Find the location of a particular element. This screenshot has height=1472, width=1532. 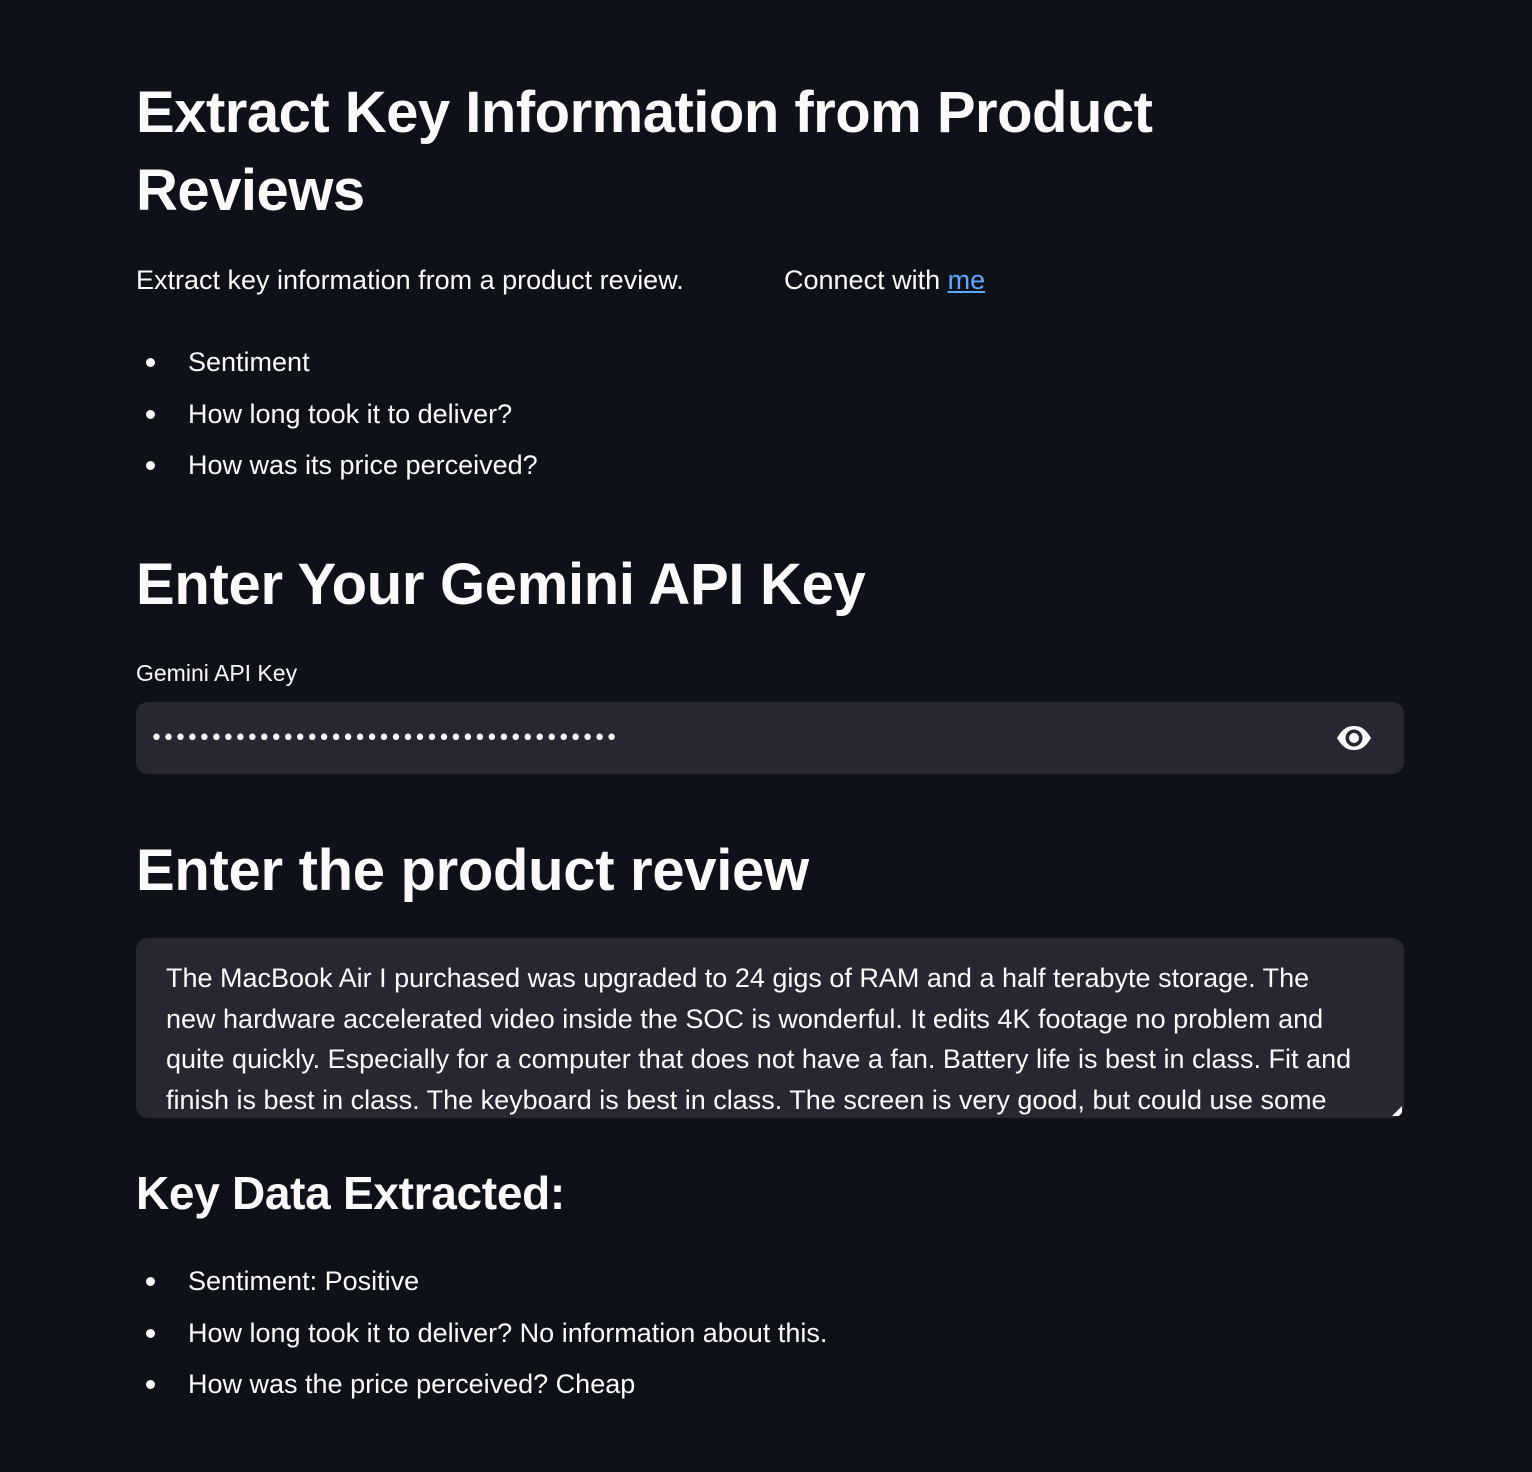

api-key-input is located at coordinates (725, 738).